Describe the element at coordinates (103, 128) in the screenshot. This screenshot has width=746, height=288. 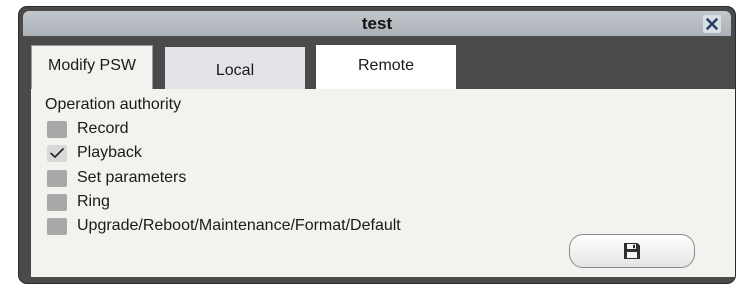
I see `record-label: Record` at that location.